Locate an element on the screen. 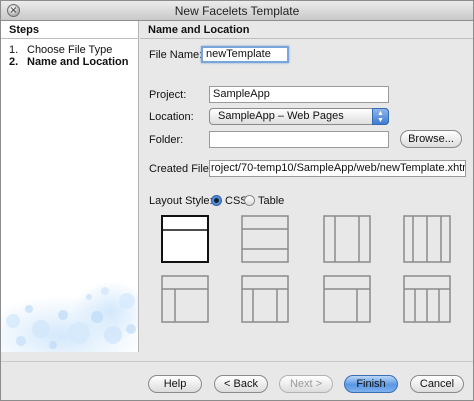  location-label: Location: is located at coordinates (171, 117).